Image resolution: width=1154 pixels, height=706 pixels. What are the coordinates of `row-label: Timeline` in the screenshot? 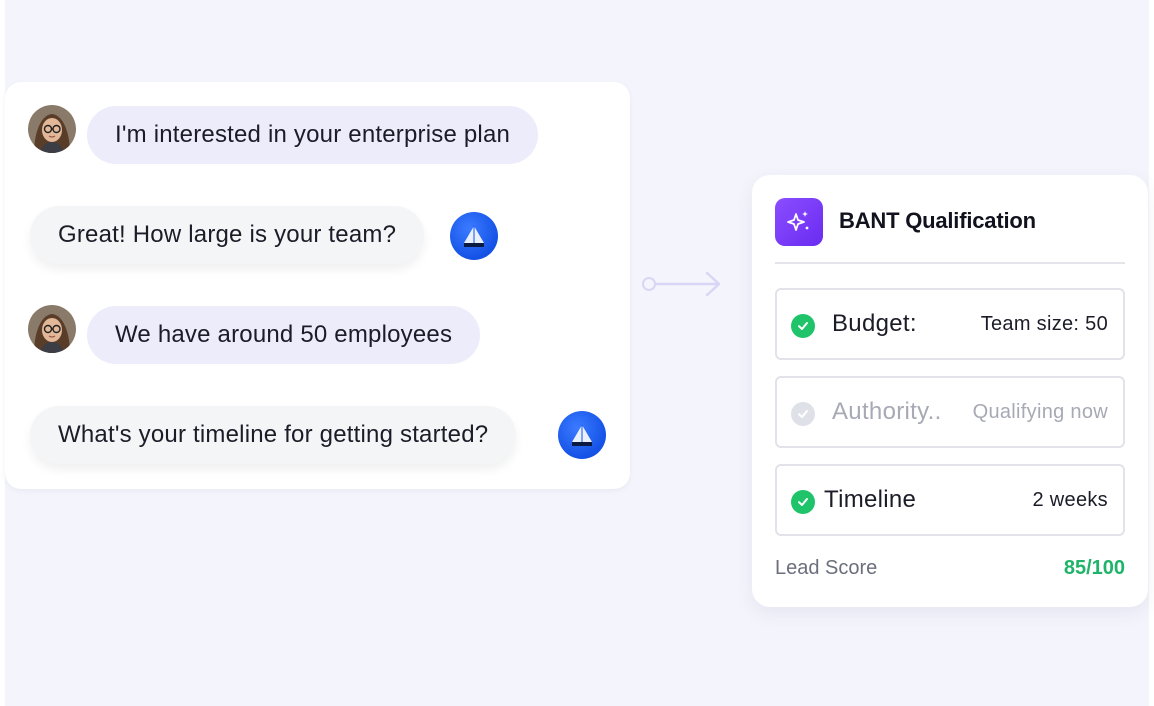 It's located at (870, 499).